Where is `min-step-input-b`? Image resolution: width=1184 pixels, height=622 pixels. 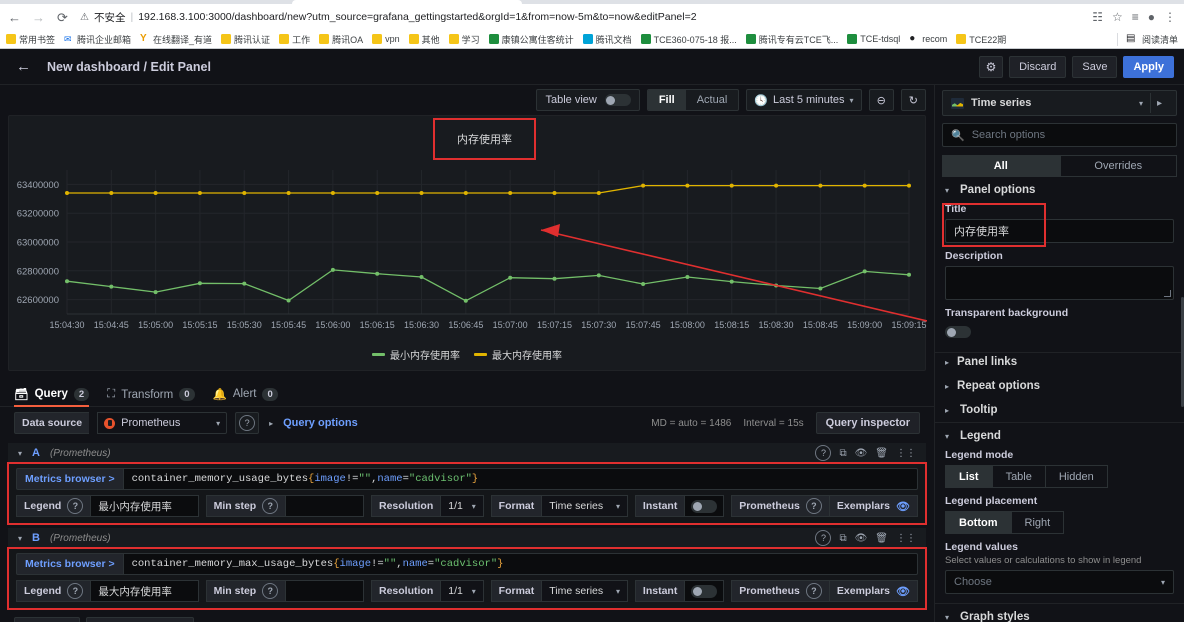 min-step-input-b is located at coordinates (325, 591).